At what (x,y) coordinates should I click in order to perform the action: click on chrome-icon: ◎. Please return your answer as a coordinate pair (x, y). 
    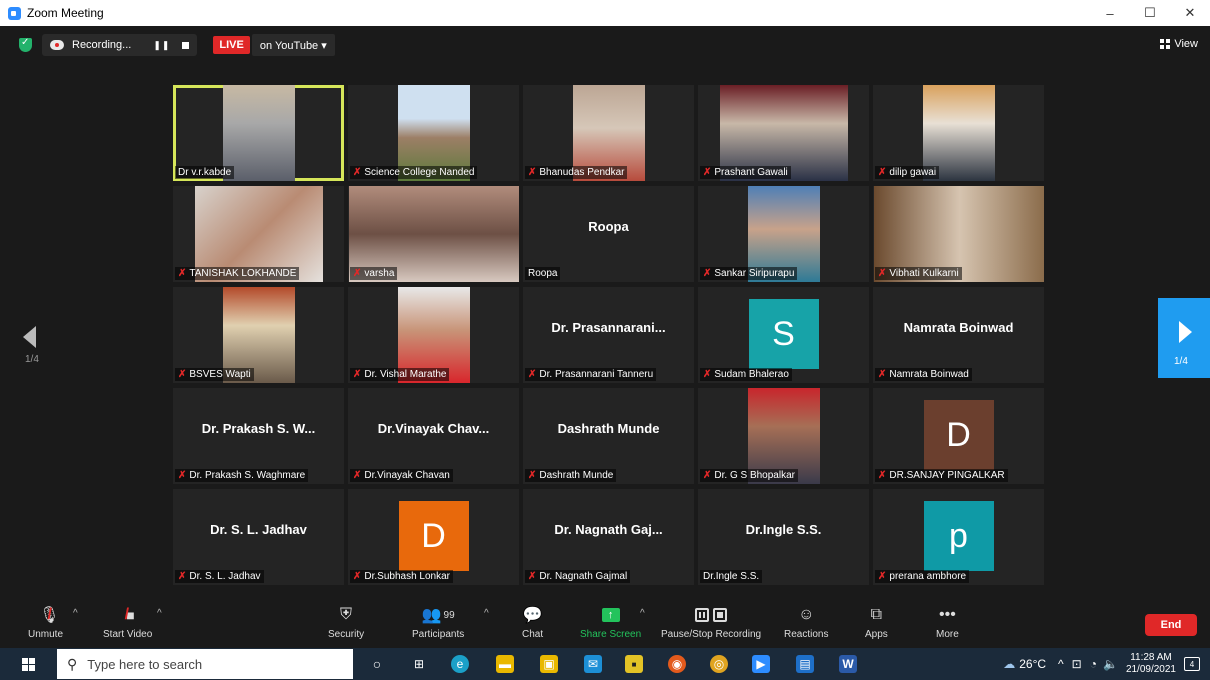
    Looking at the image, I should click on (719, 664).